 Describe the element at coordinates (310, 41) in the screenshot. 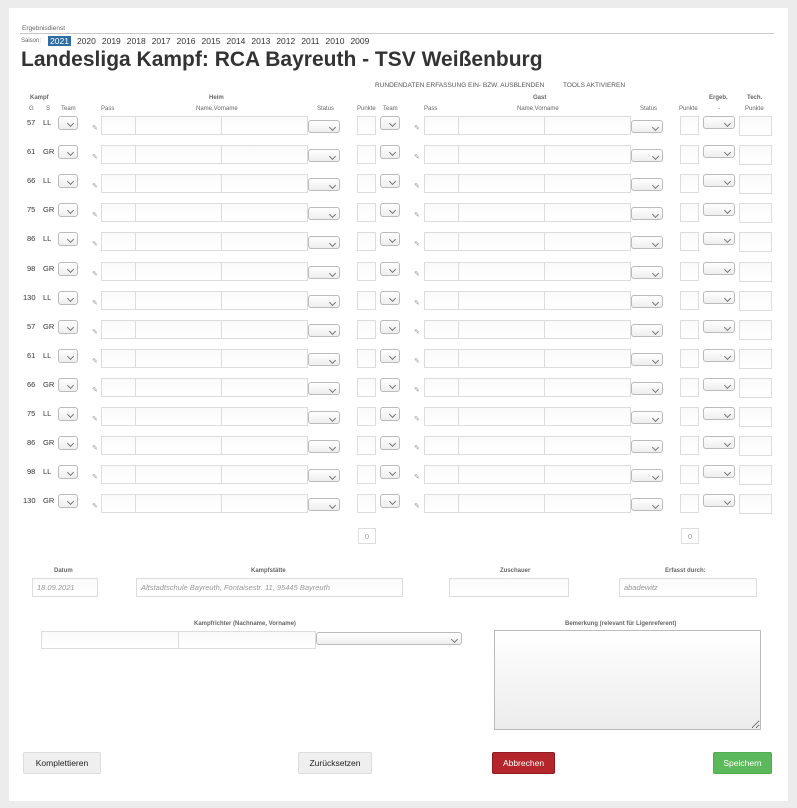

I see `season-year-2011: 2011` at that location.